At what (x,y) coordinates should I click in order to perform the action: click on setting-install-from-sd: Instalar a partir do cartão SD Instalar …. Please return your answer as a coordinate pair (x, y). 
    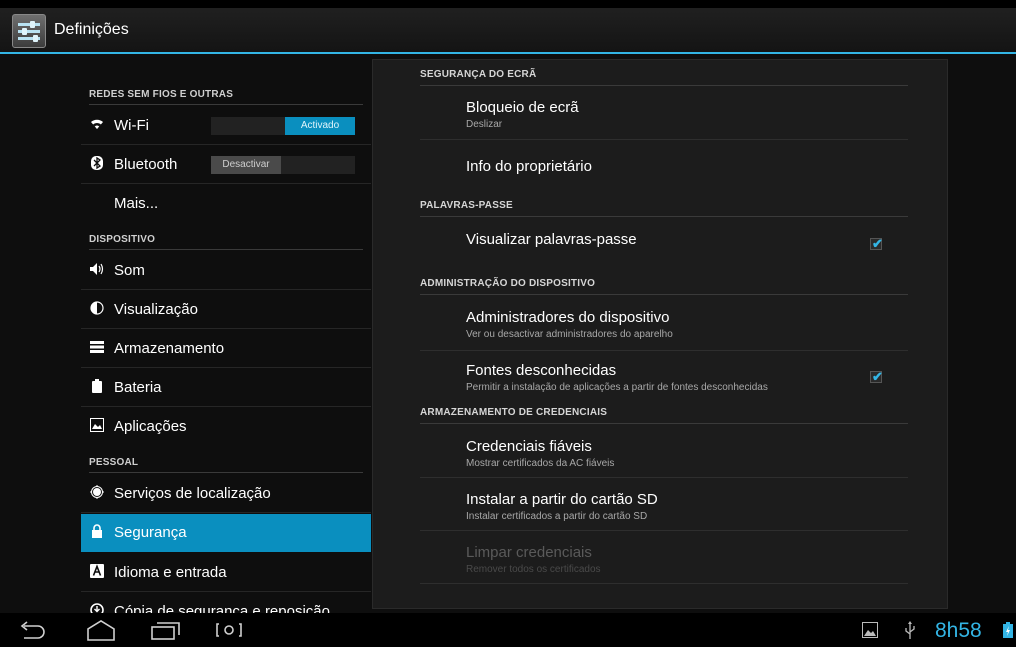
    Looking at the image, I should click on (664, 504).